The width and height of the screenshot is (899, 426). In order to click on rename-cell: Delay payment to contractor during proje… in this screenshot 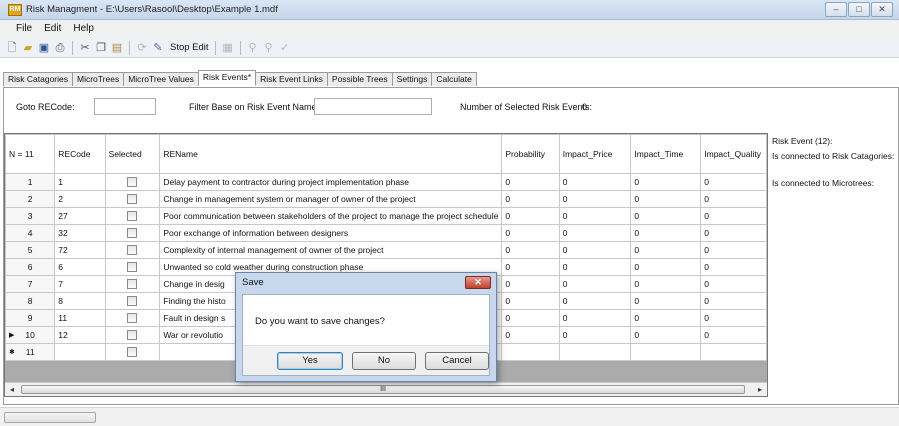, I will do `click(331, 182)`.